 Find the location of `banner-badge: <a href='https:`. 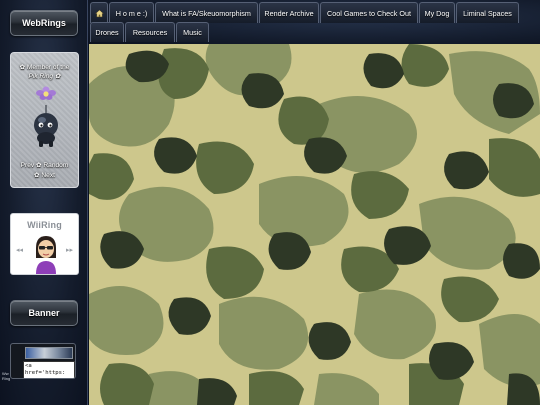

banner-badge: <a href='https: is located at coordinates (43, 361).